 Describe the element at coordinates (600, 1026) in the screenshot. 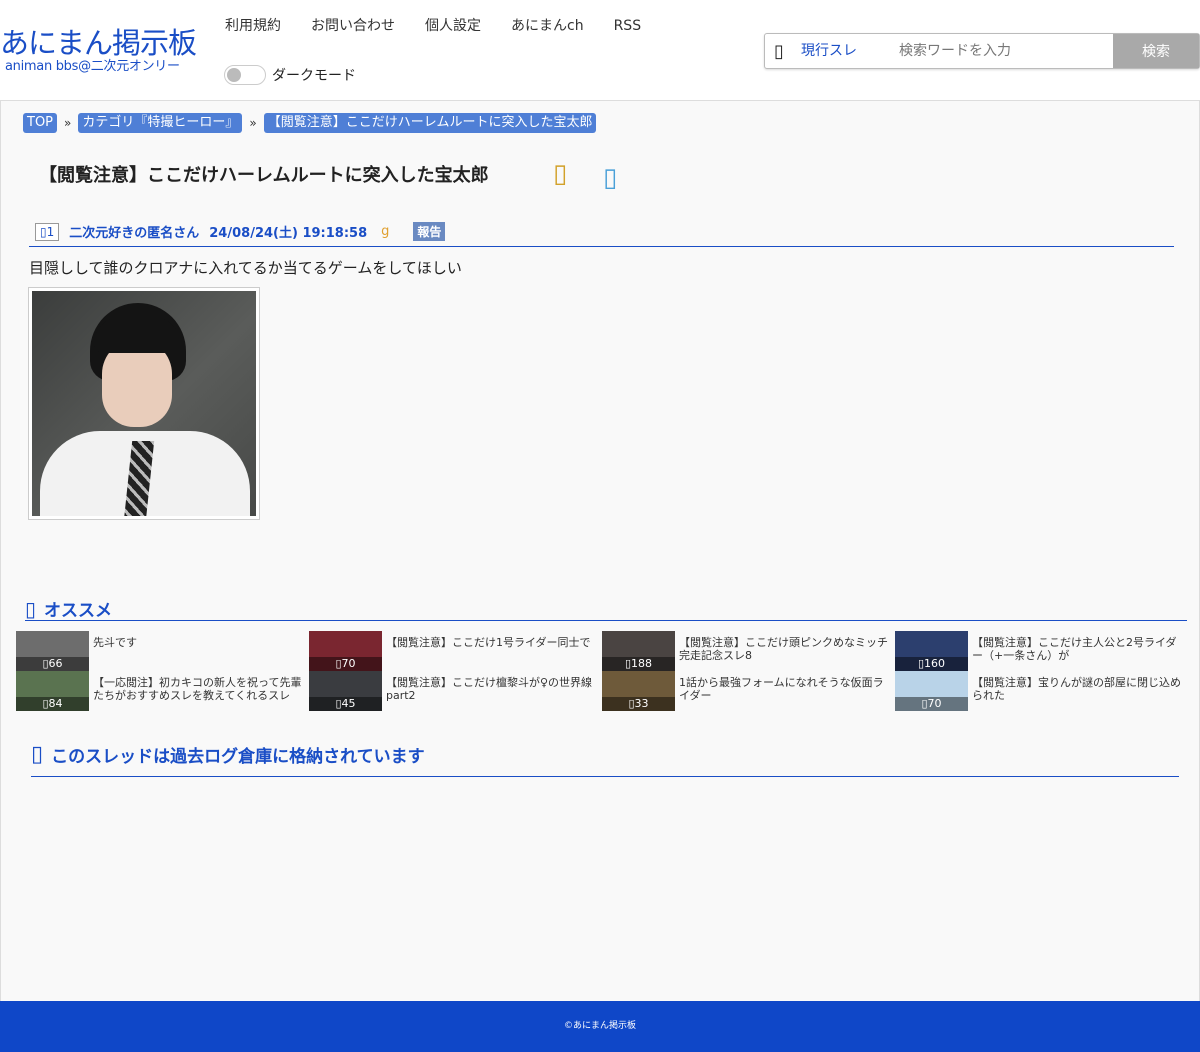

I see `site-footer: ©あにまん掲示板` at that location.